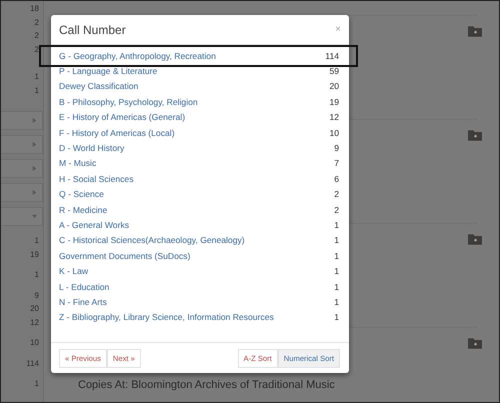 The height and width of the screenshot is (403, 500). I want to click on result-count: 7, so click(336, 163).